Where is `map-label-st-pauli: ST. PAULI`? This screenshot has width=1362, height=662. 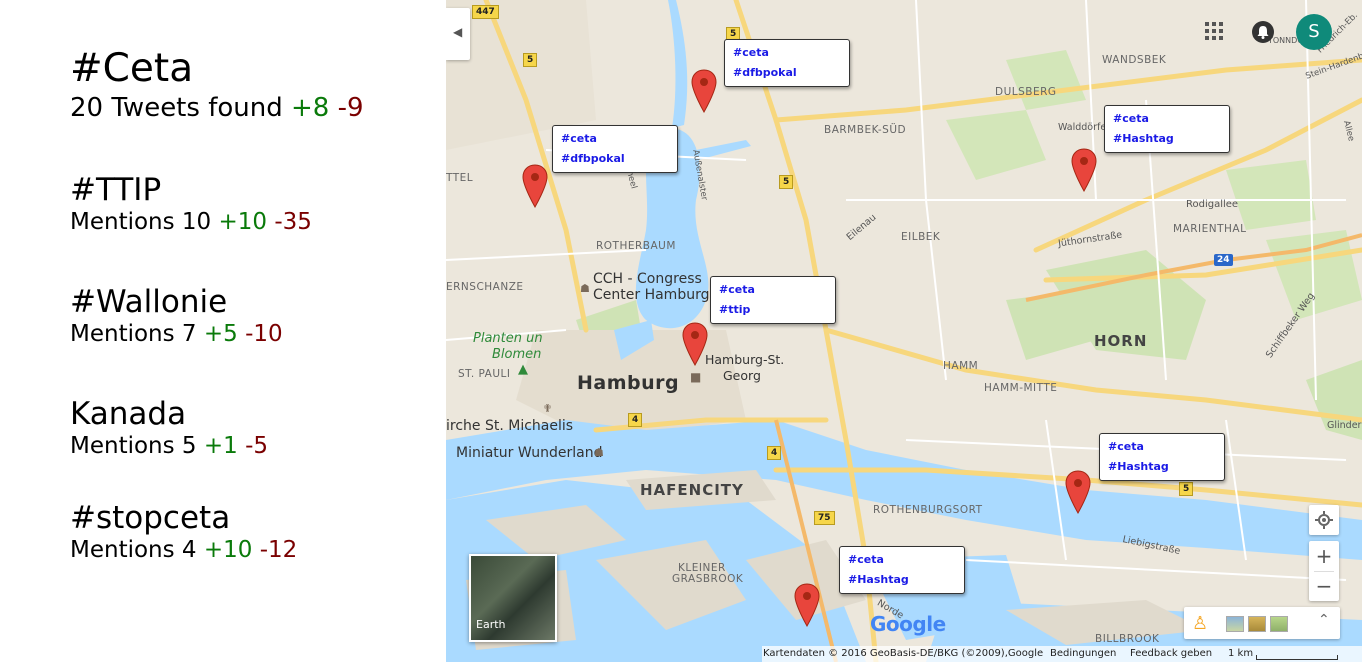 map-label-st-pauli: ST. PAULI is located at coordinates (484, 374).